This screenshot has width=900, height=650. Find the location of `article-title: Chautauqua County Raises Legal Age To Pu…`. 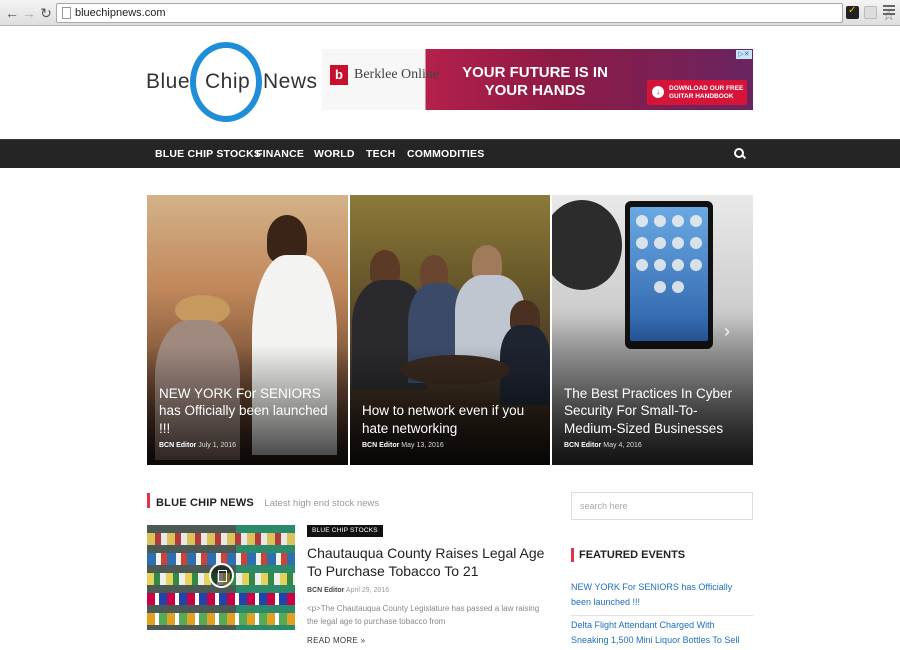

article-title: Chautauqua County Raises Legal Age To Pu… is located at coordinates (434, 562).